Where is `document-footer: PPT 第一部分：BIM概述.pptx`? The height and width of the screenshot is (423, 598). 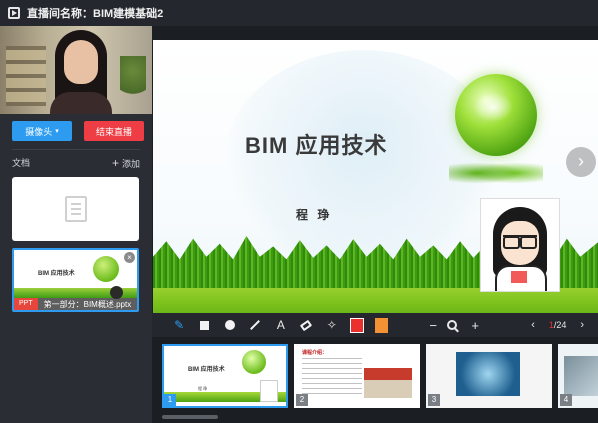 document-footer: PPT 第一部分：BIM概述.pptx is located at coordinates (75, 304).